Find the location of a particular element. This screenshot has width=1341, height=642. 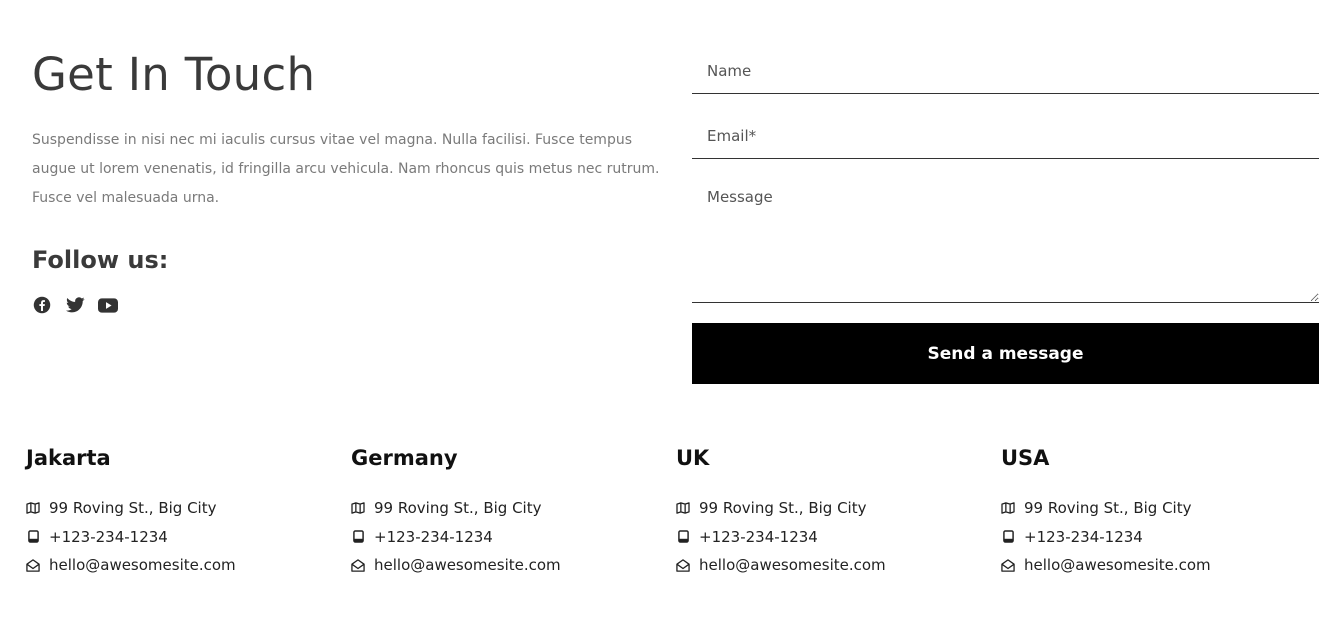

twitter-icon is located at coordinates (75, 305).